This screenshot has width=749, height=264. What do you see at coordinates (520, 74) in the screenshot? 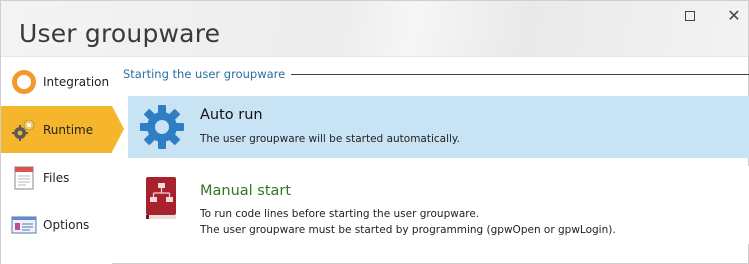
I see `section-divider` at bounding box center [520, 74].